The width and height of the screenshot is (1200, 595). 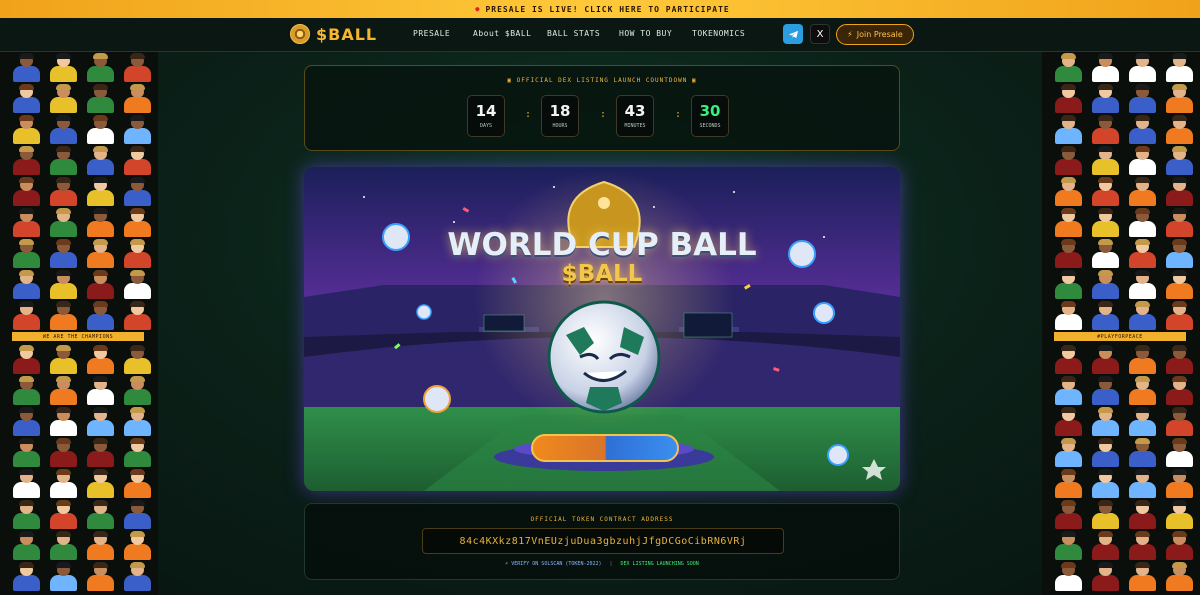 What do you see at coordinates (560, 126) in the screenshot?
I see `hours-label: HOURS` at bounding box center [560, 126].